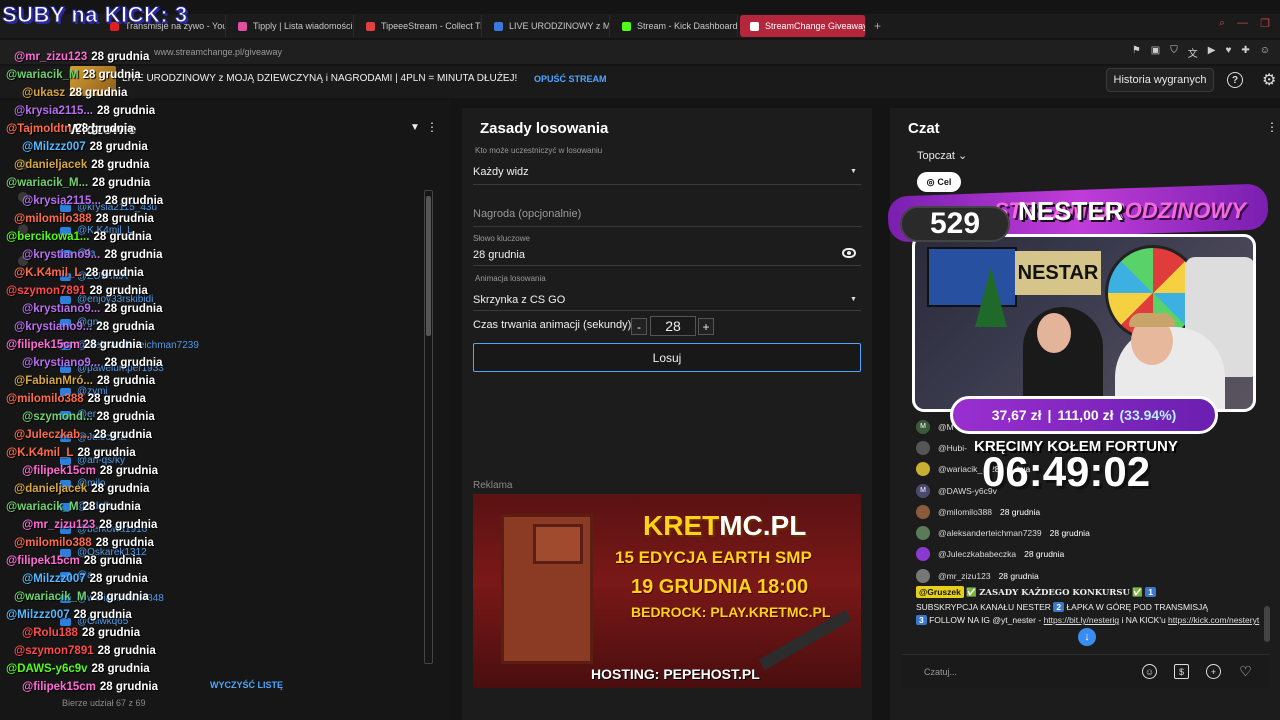 The image size is (1280, 720). What do you see at coordinates (1269, 80) in the screenshot?
I see `gear-icon: ⚙` at bounding box center [1269, 80].